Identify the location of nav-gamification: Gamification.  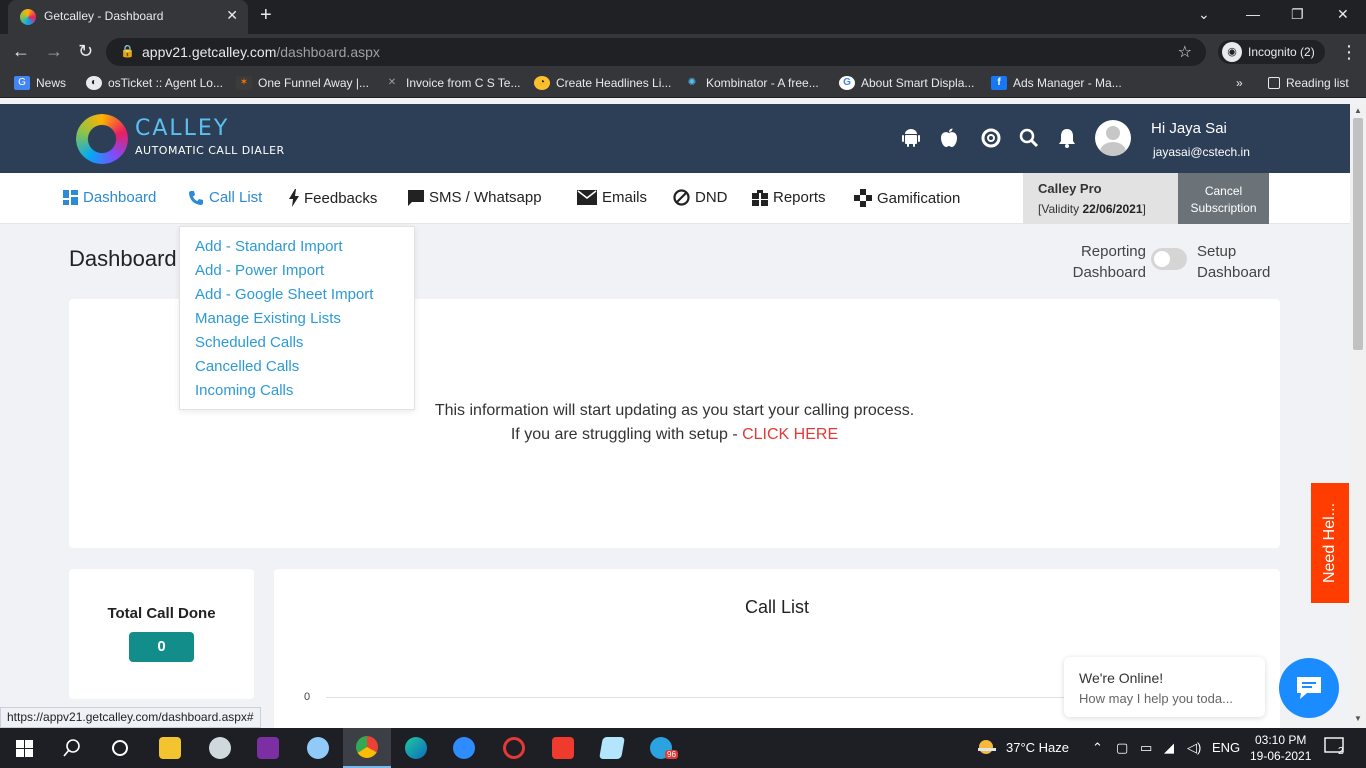
(907, 198).